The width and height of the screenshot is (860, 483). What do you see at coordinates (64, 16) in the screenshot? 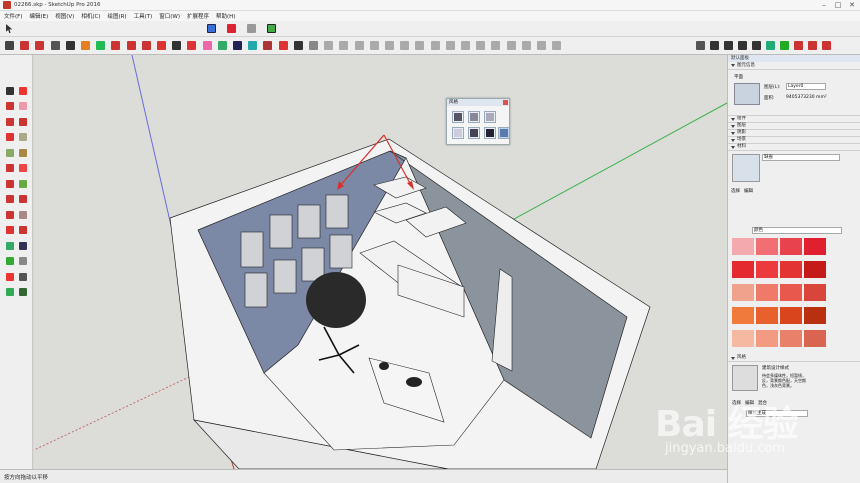
I see `menu-view: 视图(V)` at bounding box center [64, 16].